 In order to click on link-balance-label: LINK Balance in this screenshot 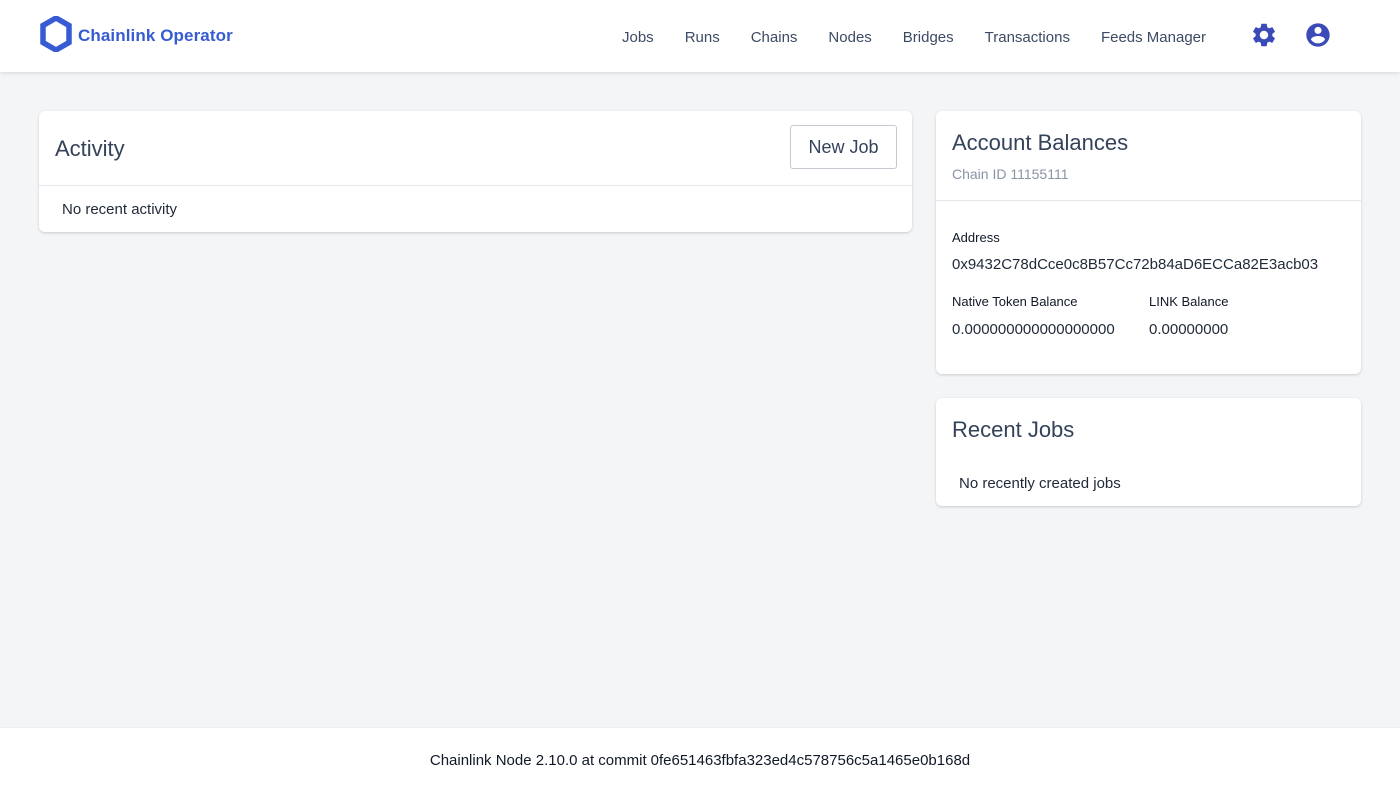, I will do `click(1189, 301)`.